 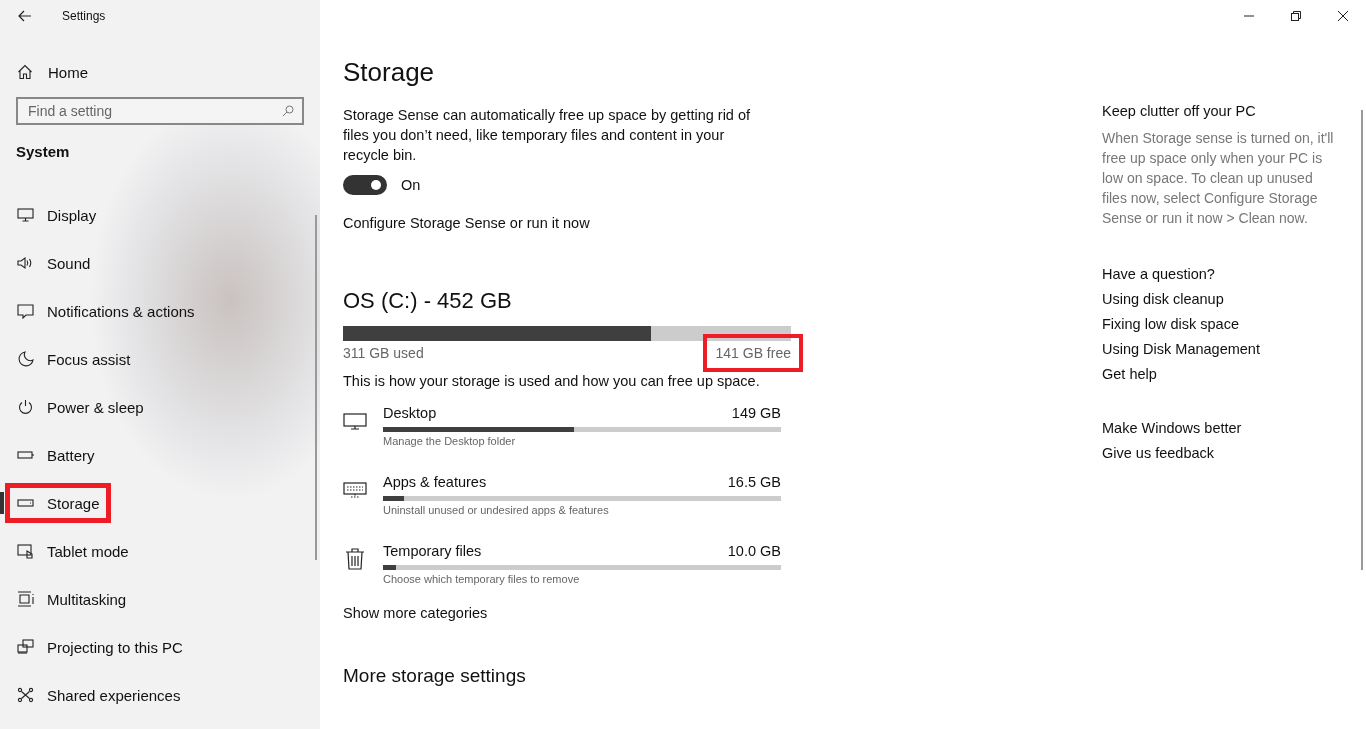 What do you see at coordinates (160, 263) in the screenshot?
I see `nav-item: Sound` at bounding box center [160, 263].